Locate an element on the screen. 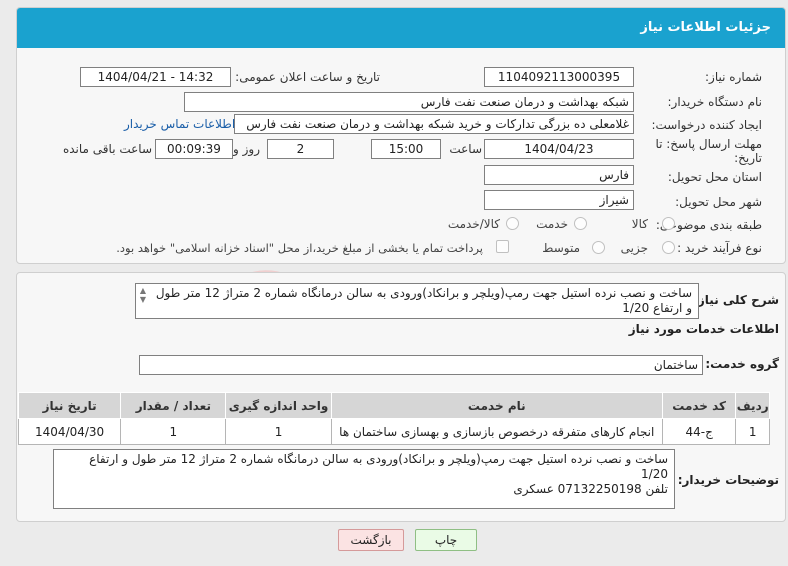  category-service-radio is located at coordinates (580, 223).